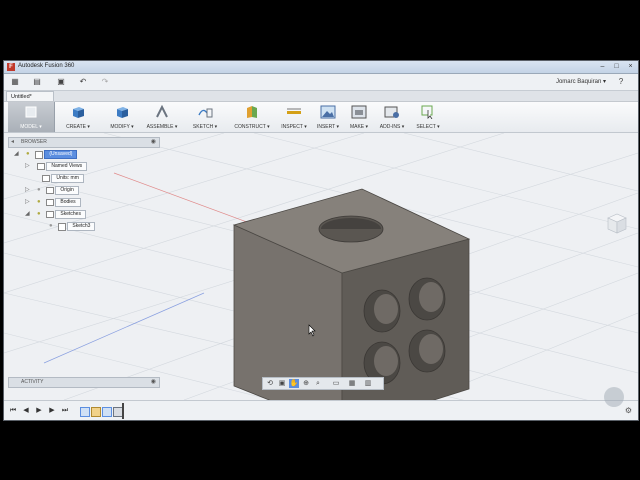  Describe the element at coordinates (56, 154) in the screenshot. I see `browser-item-root: (Unsaved)` at that location.